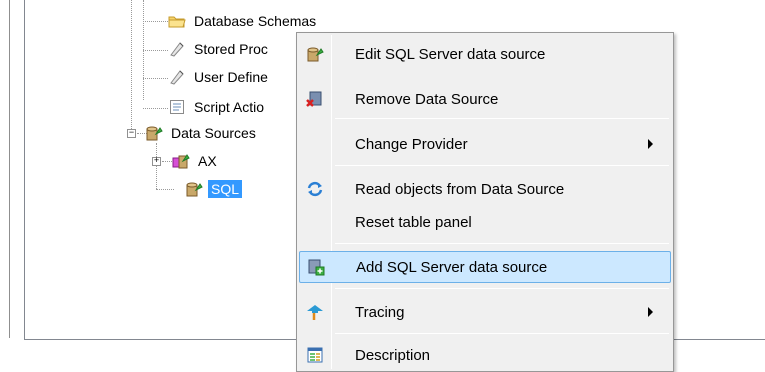 This screenshot has height=372, width=765. I want to click on menu-item-tracing: Tracing, so click(485, 312).